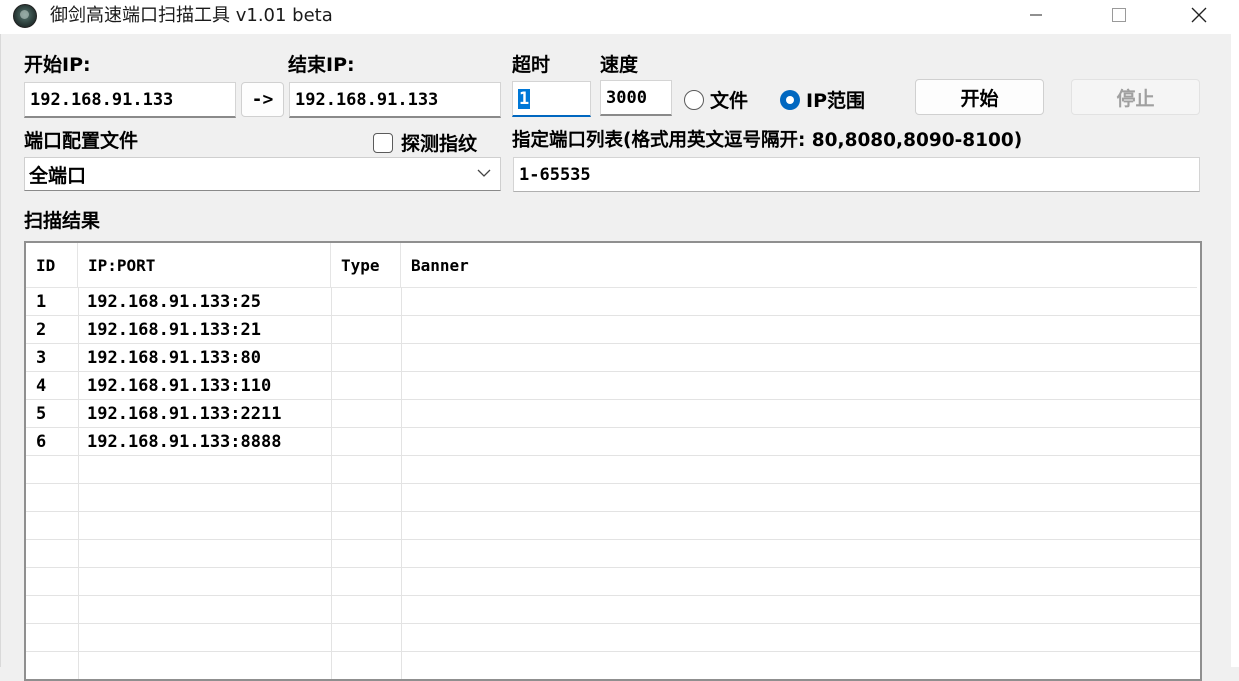 This screenshot has width=1239, height=681. I want to click on probe-fingerprint-label: 探测指纹, so click(439, 144).